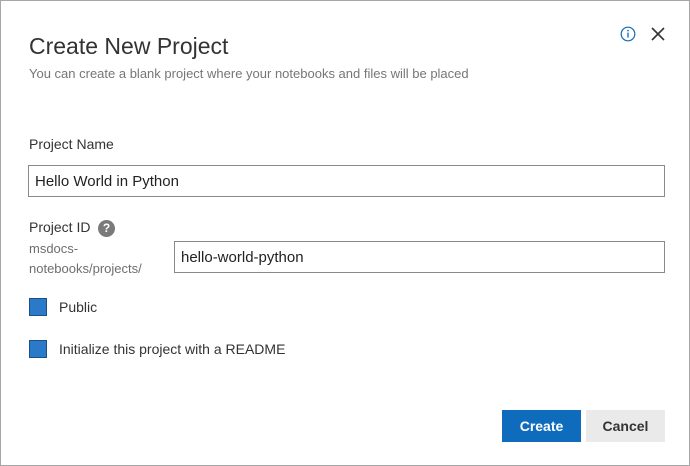  Describe the element at coordinates (85, 268) in the screenshot. I see `project-id-prefix-line2: notebooks/projects/` at that location.